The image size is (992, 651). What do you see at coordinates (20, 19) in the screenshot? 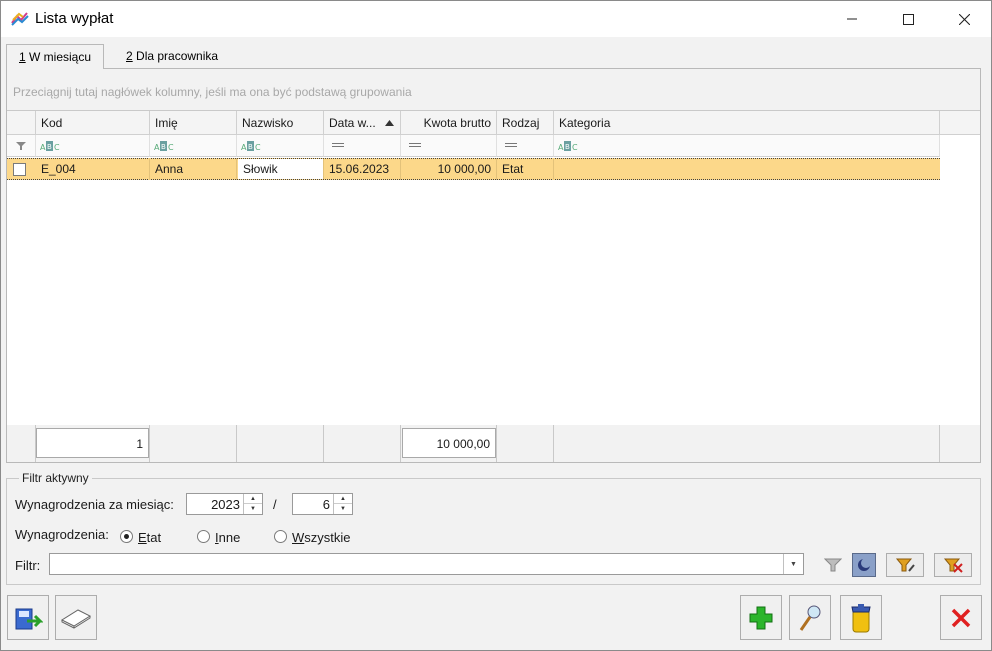
I see `app-icon` at bounding box center [20, 19].